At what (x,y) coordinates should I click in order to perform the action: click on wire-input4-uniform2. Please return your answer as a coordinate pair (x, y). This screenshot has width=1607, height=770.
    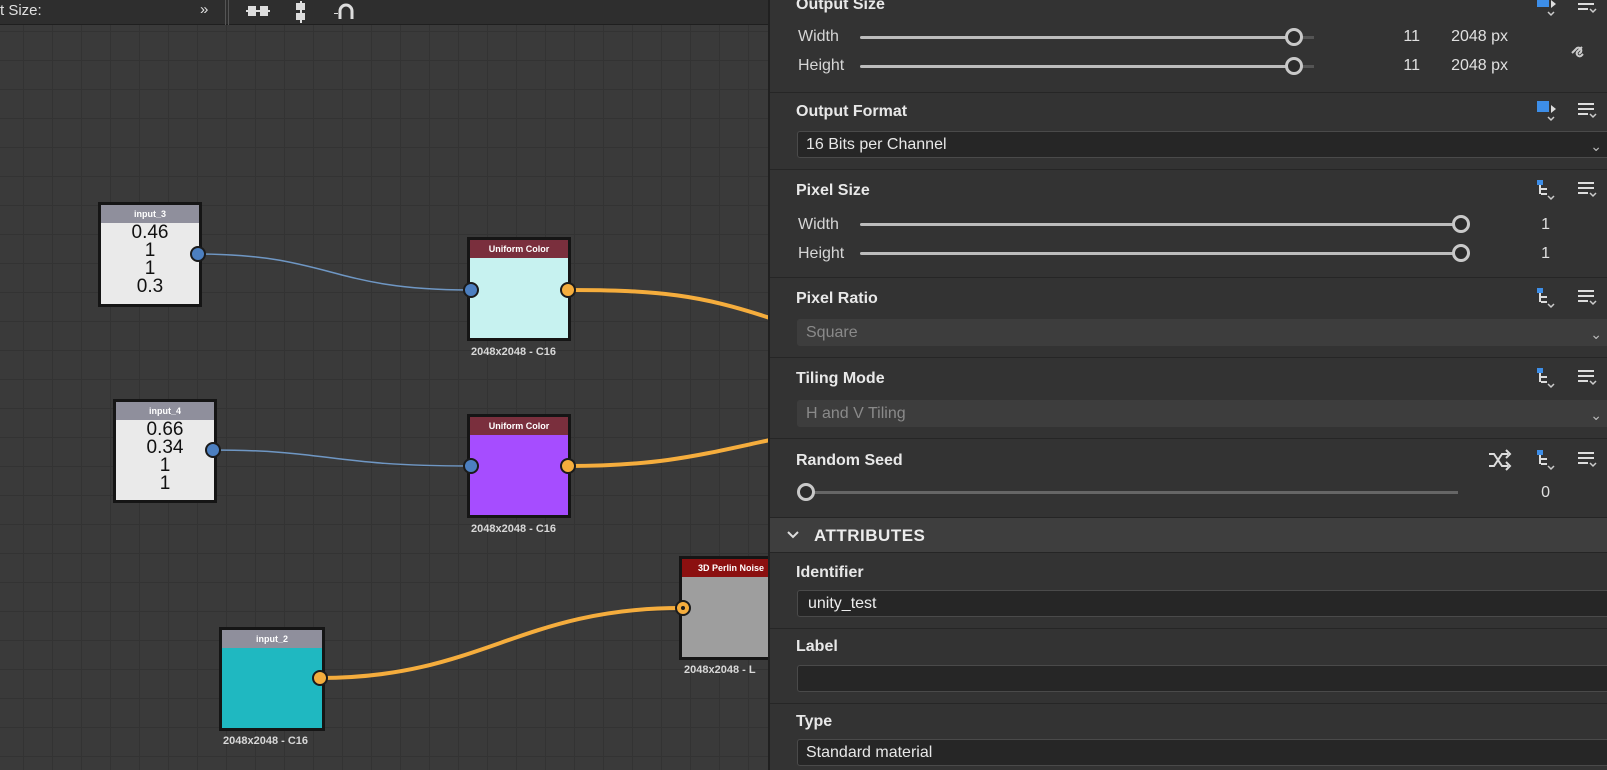
    Looking at the image, I should click on (340, 458).